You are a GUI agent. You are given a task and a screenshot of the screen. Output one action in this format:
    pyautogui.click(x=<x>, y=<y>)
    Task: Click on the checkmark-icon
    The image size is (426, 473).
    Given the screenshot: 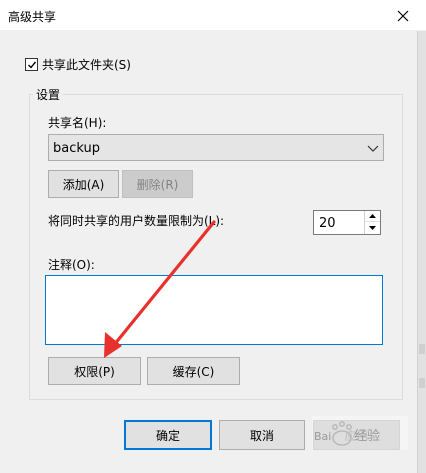 What is the action you would take?
    pyautogui.click(x=31, y=65)
    